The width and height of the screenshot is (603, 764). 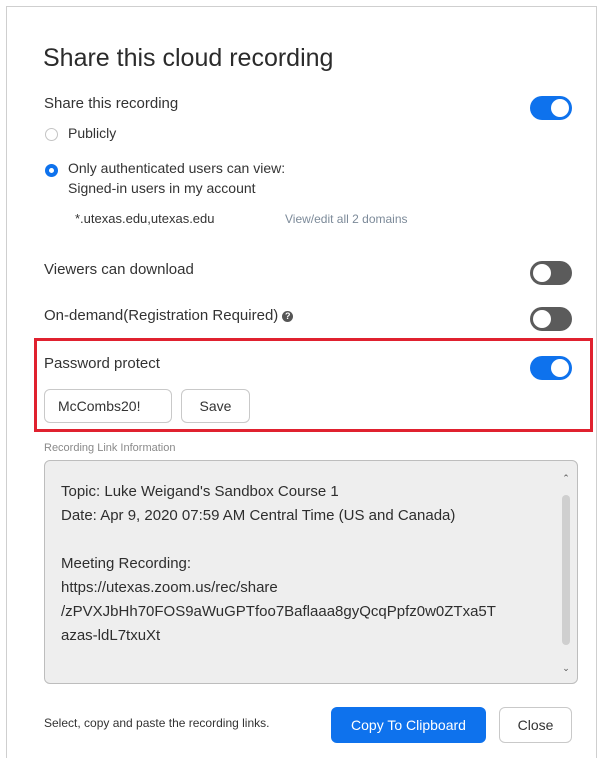 What do you see at coordinates (176, 168) in the screenshot?
I see `radio-authenticated-label: Only authenticated users can view:` at bounding box center [176, 168].